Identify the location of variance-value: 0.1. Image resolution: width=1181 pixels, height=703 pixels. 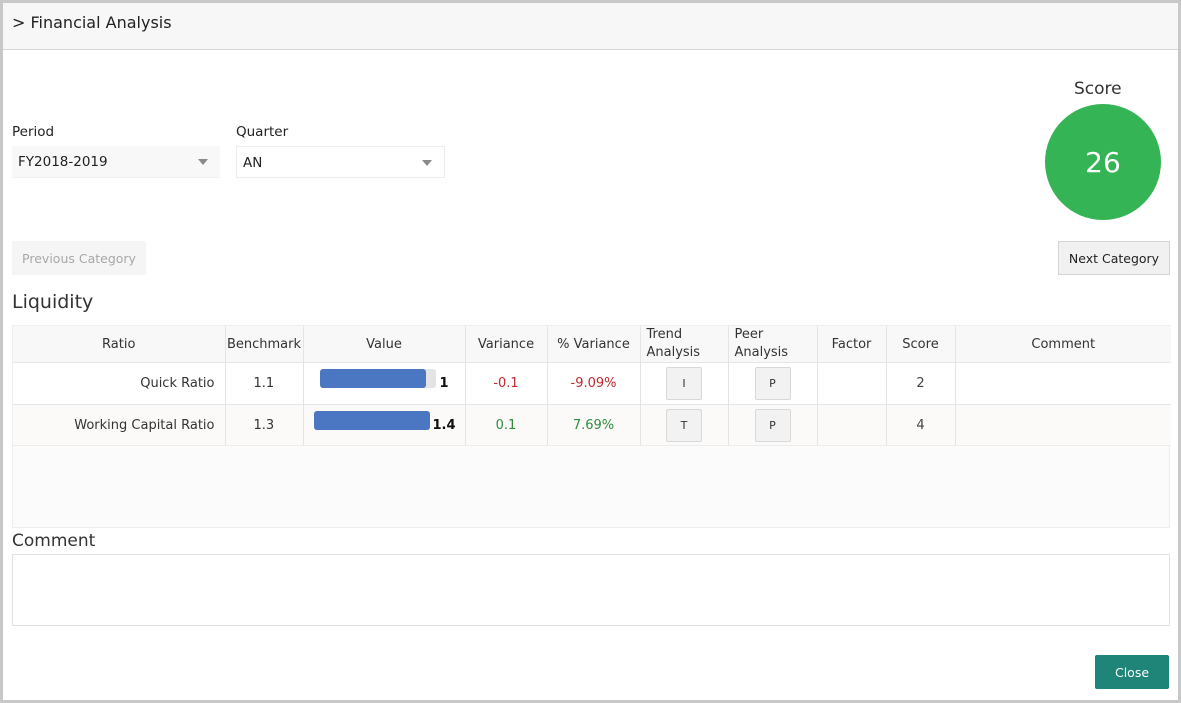
(505, 425).